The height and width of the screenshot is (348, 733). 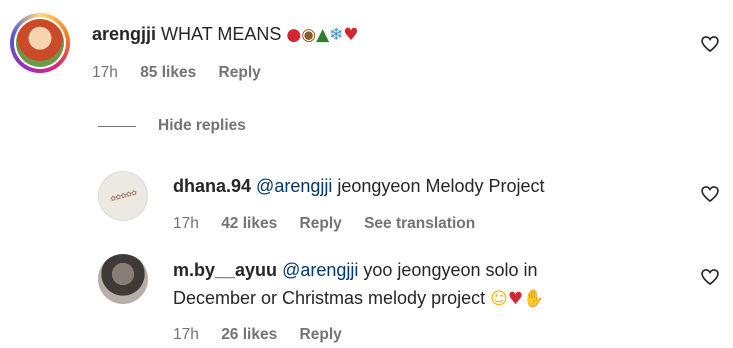 What do you see at coordinates (225, 270) in the screenshot?
I see `reply-username: m.by__ayuu` at bounding box center [225, 270].